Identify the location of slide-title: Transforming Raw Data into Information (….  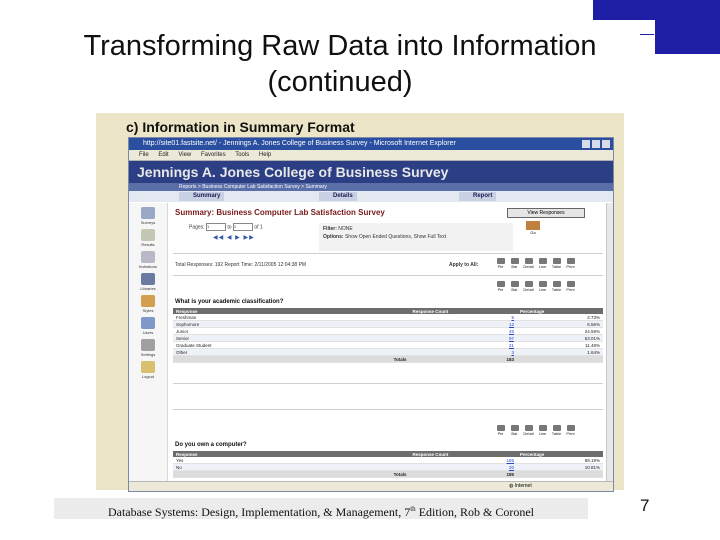
(340, 64).